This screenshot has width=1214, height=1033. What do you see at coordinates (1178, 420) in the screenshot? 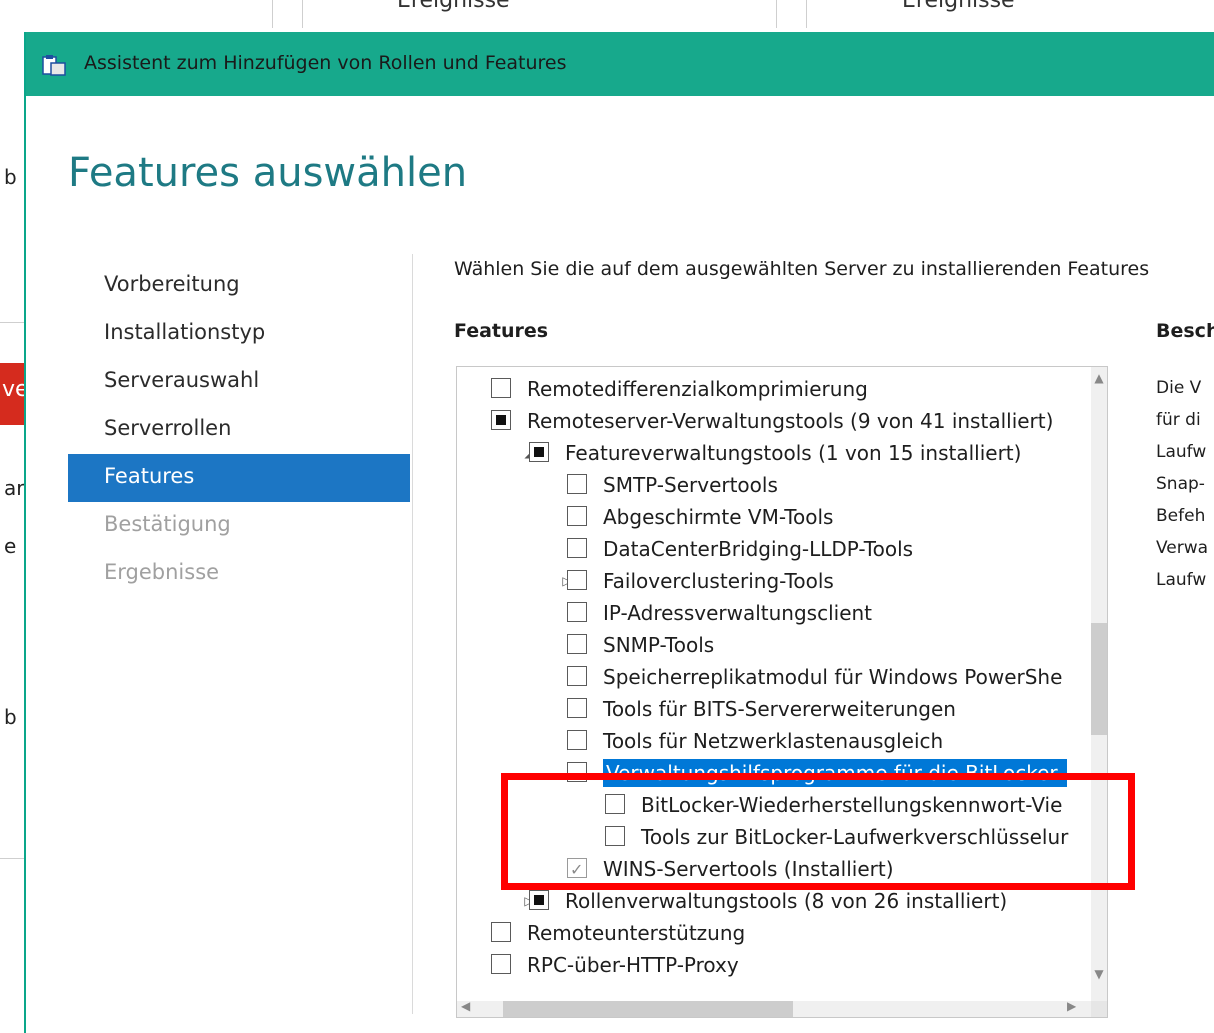
I see `description-line: für di` at bounding box center [1178, 420].